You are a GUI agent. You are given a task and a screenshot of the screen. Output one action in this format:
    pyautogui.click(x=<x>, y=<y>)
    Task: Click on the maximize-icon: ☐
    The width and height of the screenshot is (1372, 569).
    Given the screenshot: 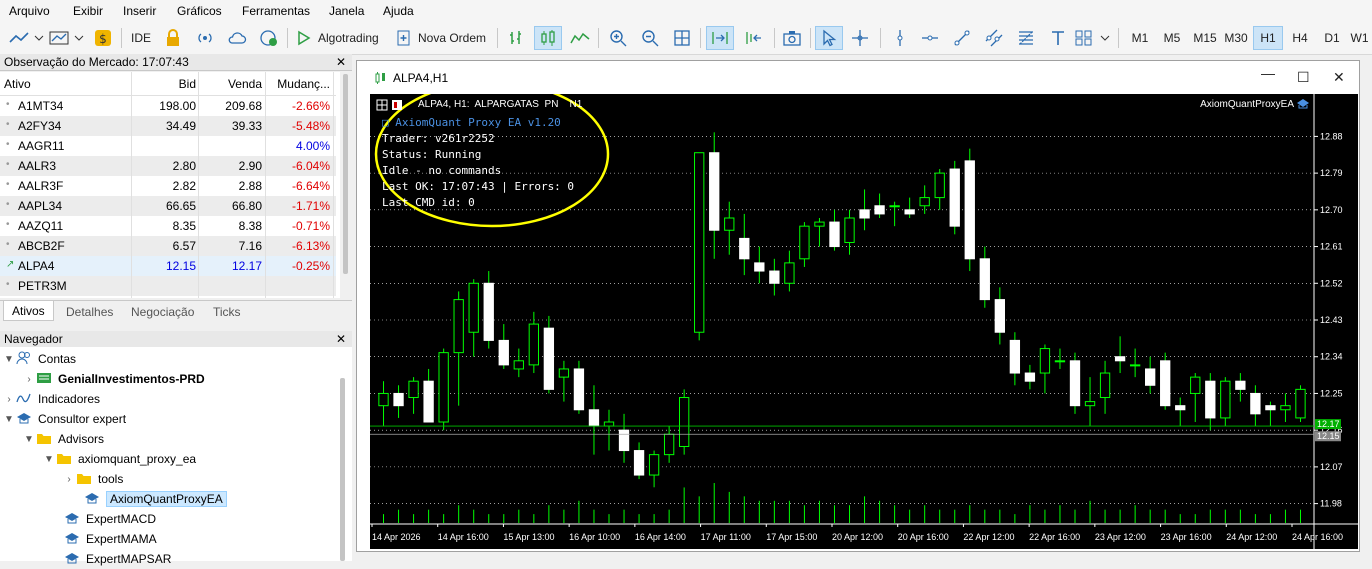 What is the action you would take?
    pyautogui.click(x=1303, y=77)
    